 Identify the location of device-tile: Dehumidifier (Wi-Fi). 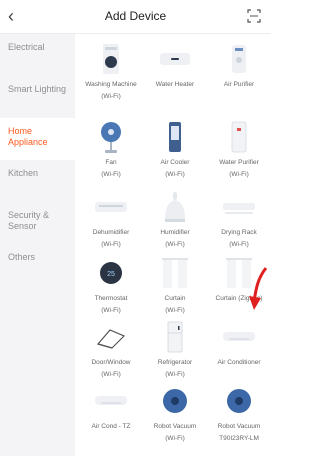
(111, 218).